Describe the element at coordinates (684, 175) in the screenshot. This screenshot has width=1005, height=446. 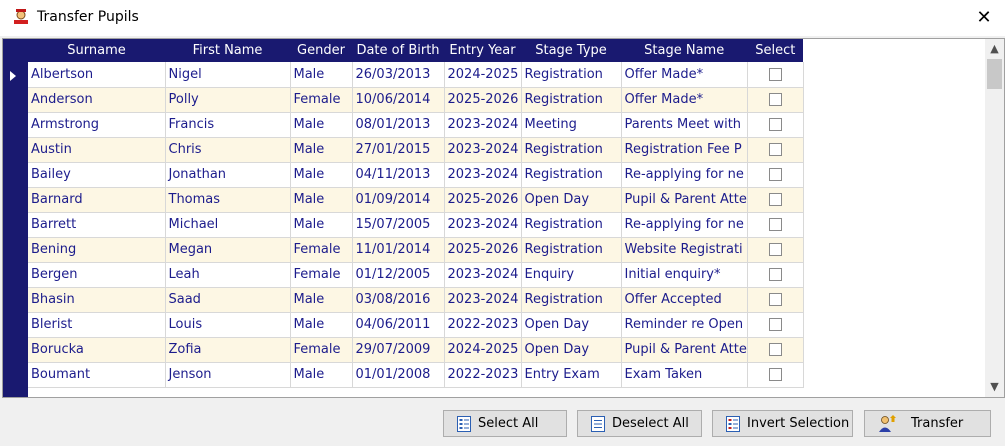
I see `stage-name-cell: Re-applying for ne` at that location.